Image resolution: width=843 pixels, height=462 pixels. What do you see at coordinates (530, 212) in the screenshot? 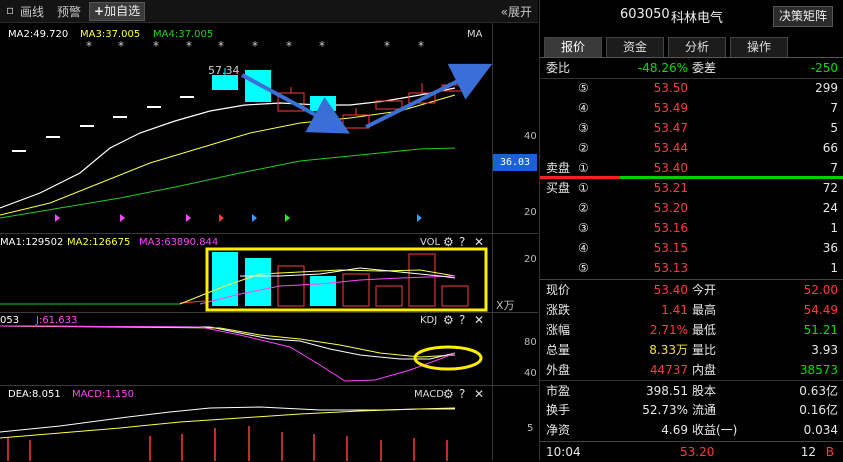
I see `price-tick-20: 20` at bounding box center [530, 212].